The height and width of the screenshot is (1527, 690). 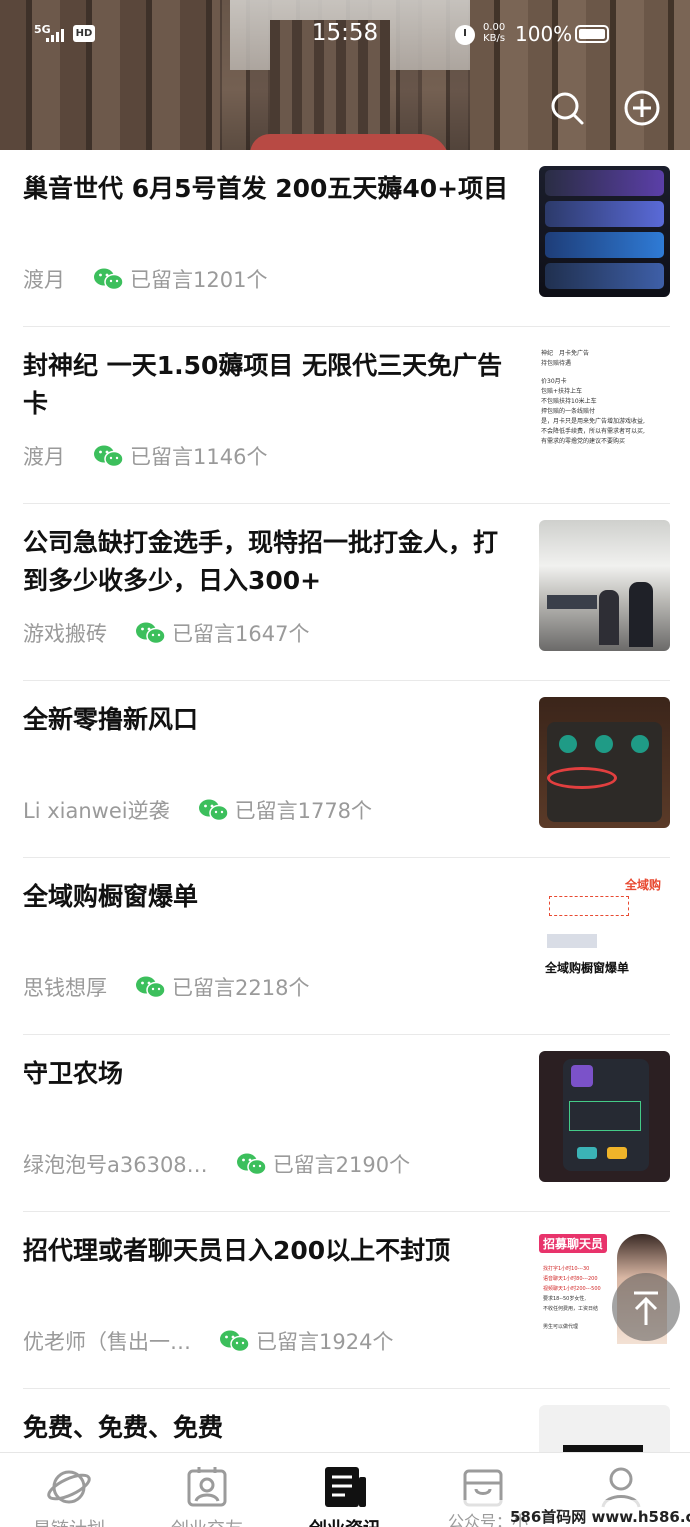 What do you see at coordinates (303, 811) in the screenshot?
I see `comment-count: 已留言1778个` at bounding box center [303, 811].